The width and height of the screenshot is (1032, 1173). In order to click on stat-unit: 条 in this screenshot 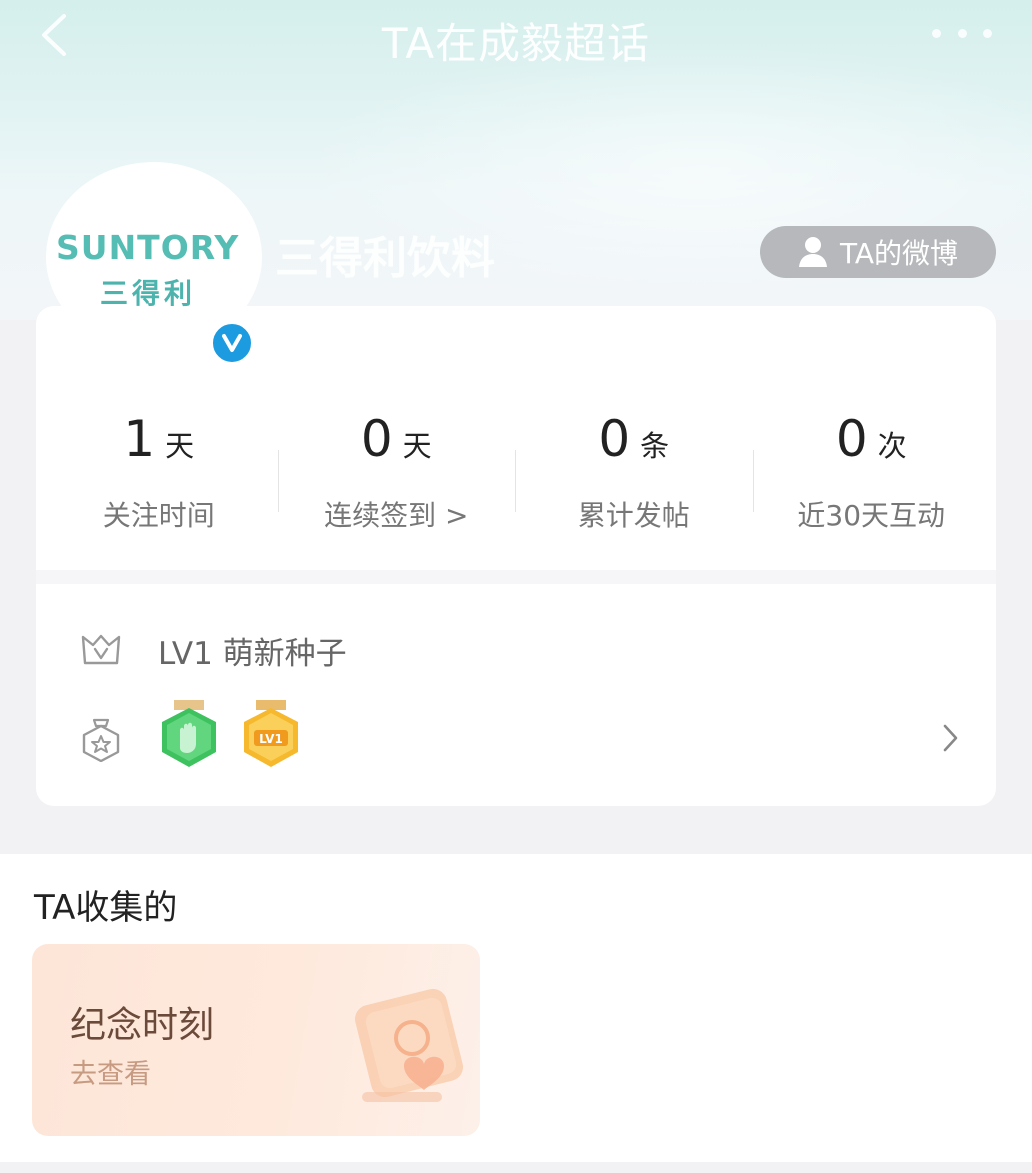, I will do `click(655, 446)`.